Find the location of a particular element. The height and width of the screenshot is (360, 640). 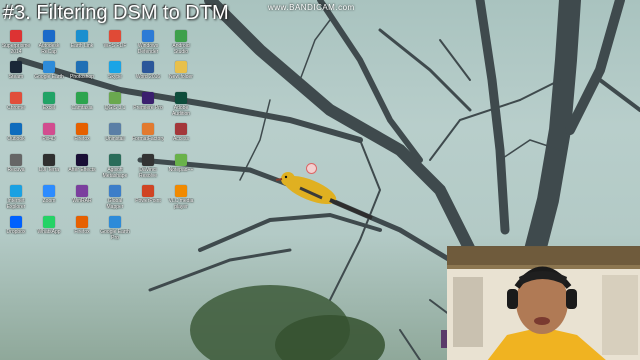

excel-icon is located at coordinates (49, 98).